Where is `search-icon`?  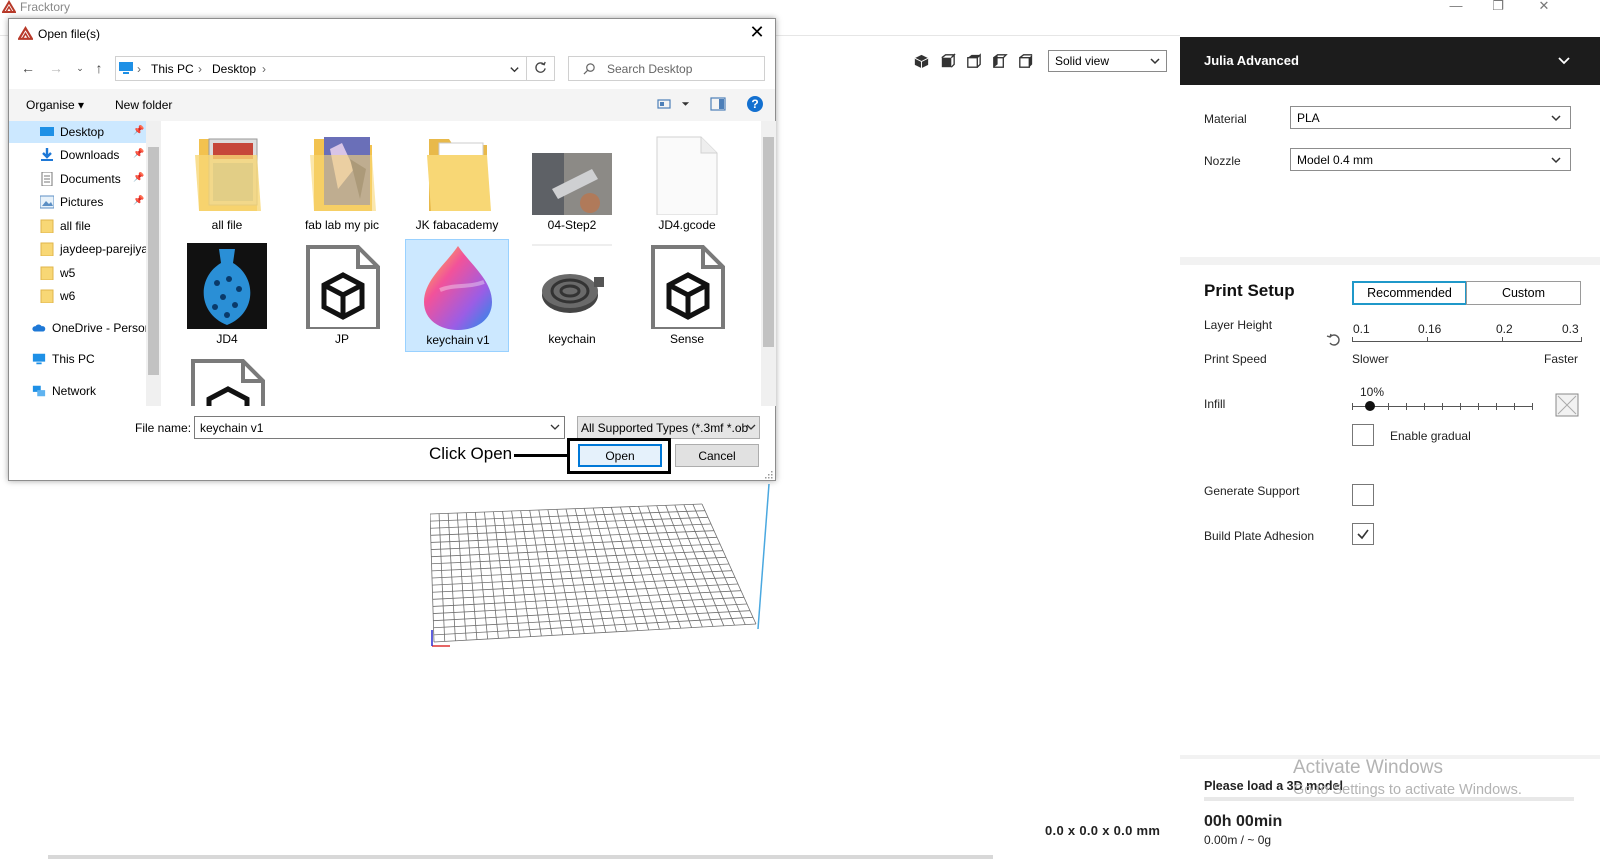 search-icon is located at coordinates (589, 69).